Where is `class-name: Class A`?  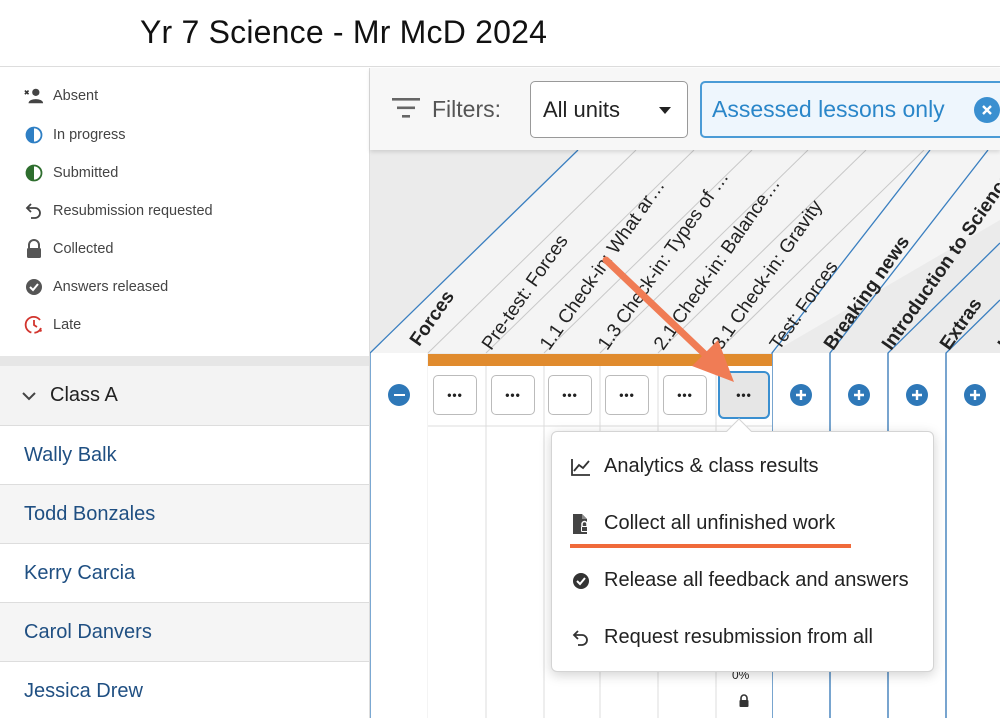 class-name: Class A is located at coordinates (84, 395).